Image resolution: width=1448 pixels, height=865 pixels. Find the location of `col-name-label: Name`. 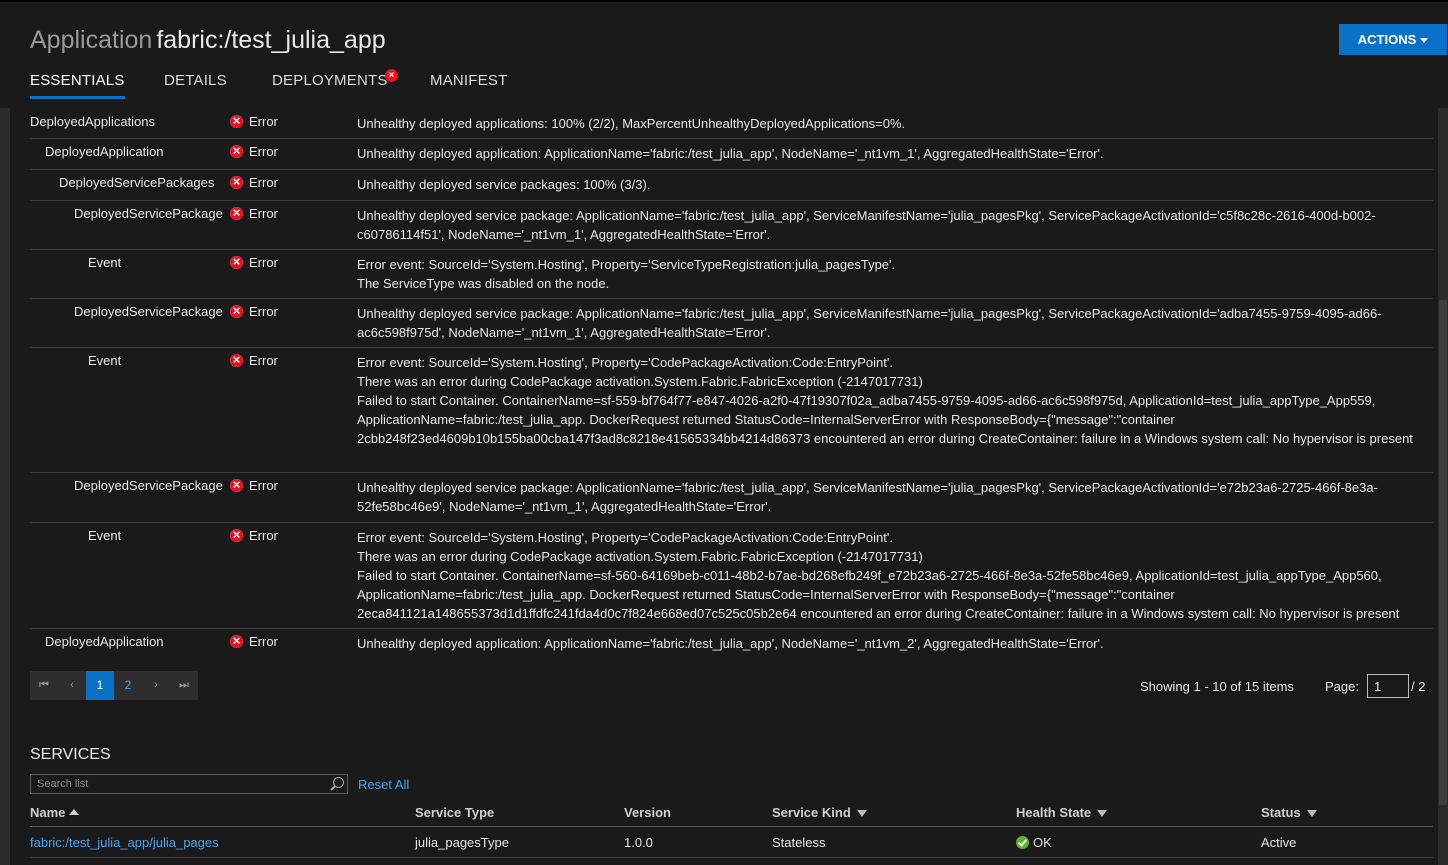

col-name-label: Name is located at coordinates (48, 812).